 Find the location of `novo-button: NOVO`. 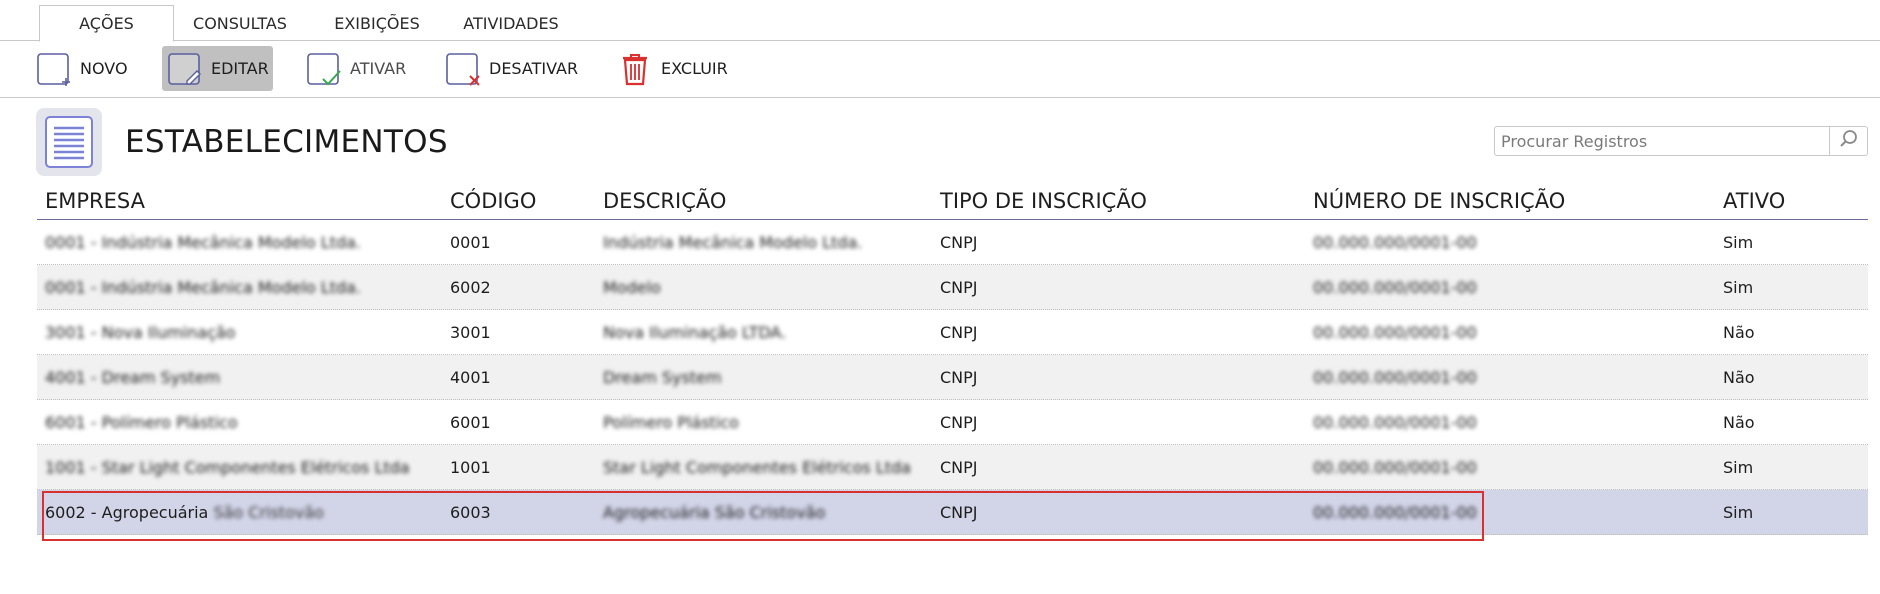

novo-button: NOVO is located at coordinates (82, 68).